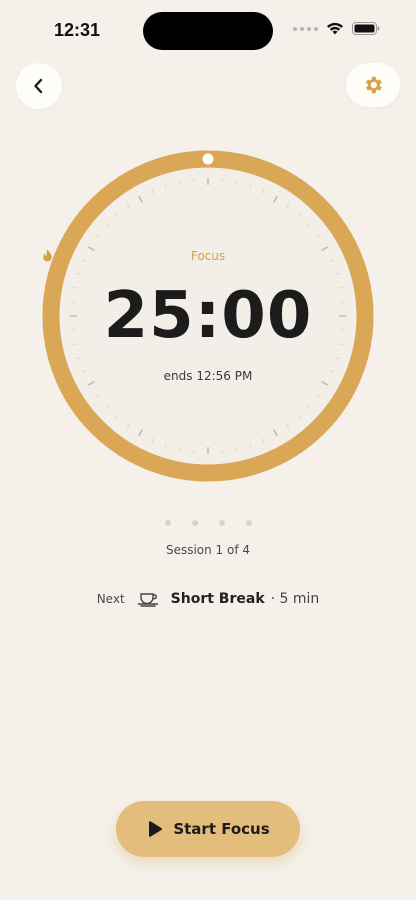 This screenshot has width=416, height=900. Describe the element at coordinates (208, 376) in the screenshot. I see `end-time-label: ends 12:56 PM` at that location.